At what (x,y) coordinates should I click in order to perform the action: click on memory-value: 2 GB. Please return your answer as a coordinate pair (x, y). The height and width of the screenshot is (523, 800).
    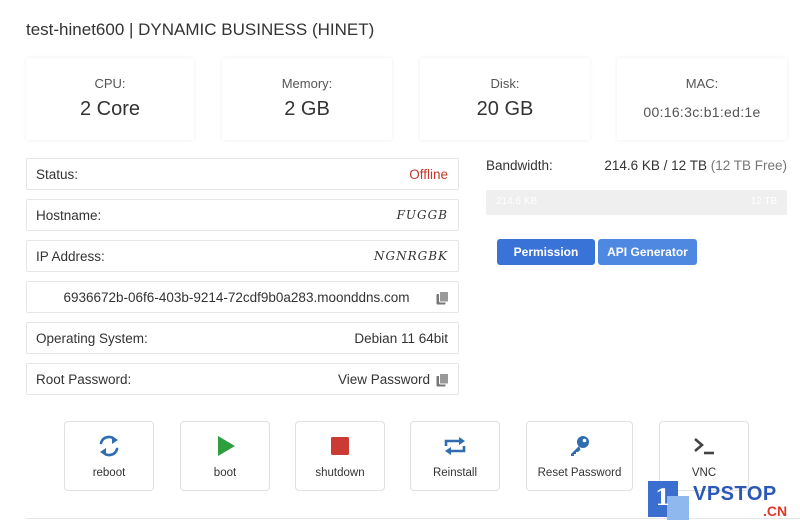
    Looking at the image, I should click on (307, 109).